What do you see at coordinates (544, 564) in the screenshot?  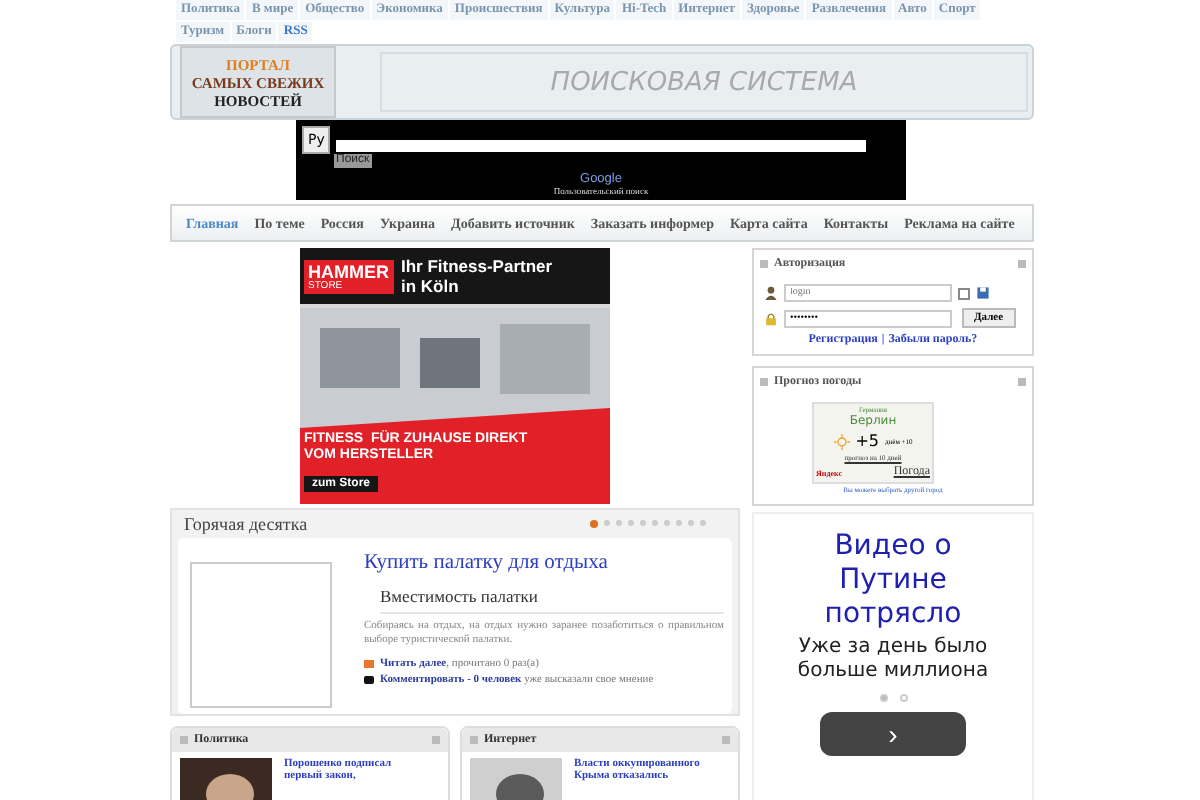 I see `article-title: Купить палатку для отдыха` at bounding box center [544, 564].